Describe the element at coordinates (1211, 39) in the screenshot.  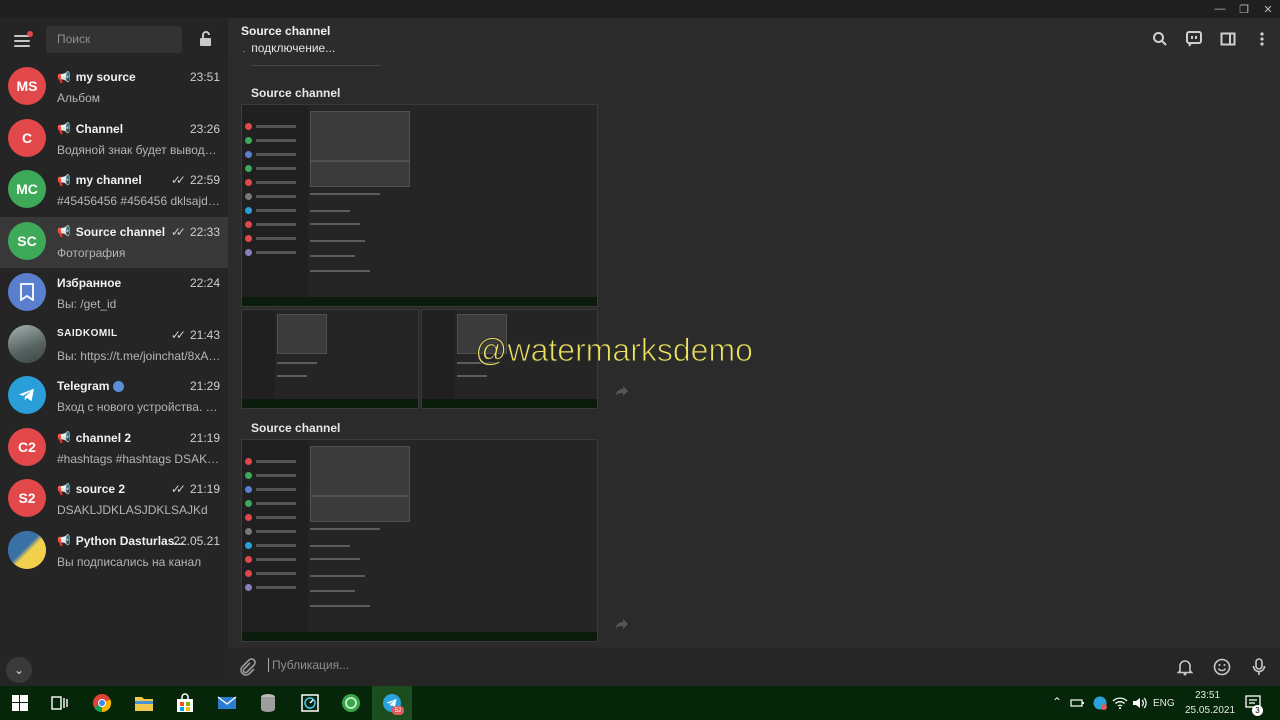
I see `header-actions` at that location.